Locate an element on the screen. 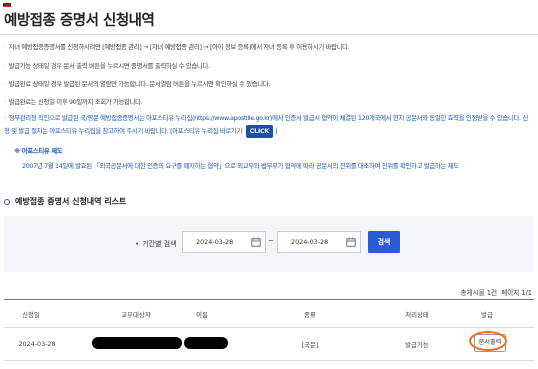  column-header: 발급 is located at coordinates (487, 315).